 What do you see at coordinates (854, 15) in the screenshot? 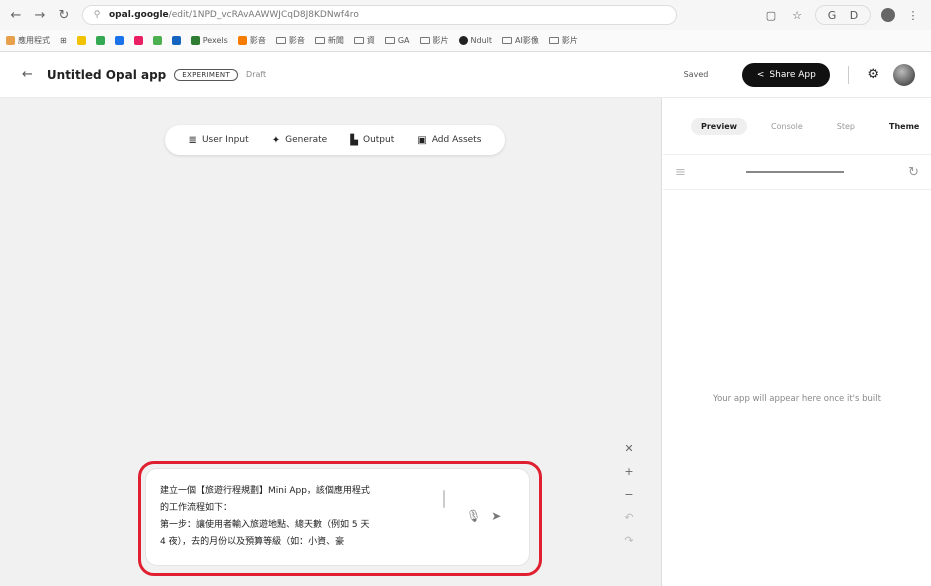
I see `download-icon: D` at bounding box center [854, 15].